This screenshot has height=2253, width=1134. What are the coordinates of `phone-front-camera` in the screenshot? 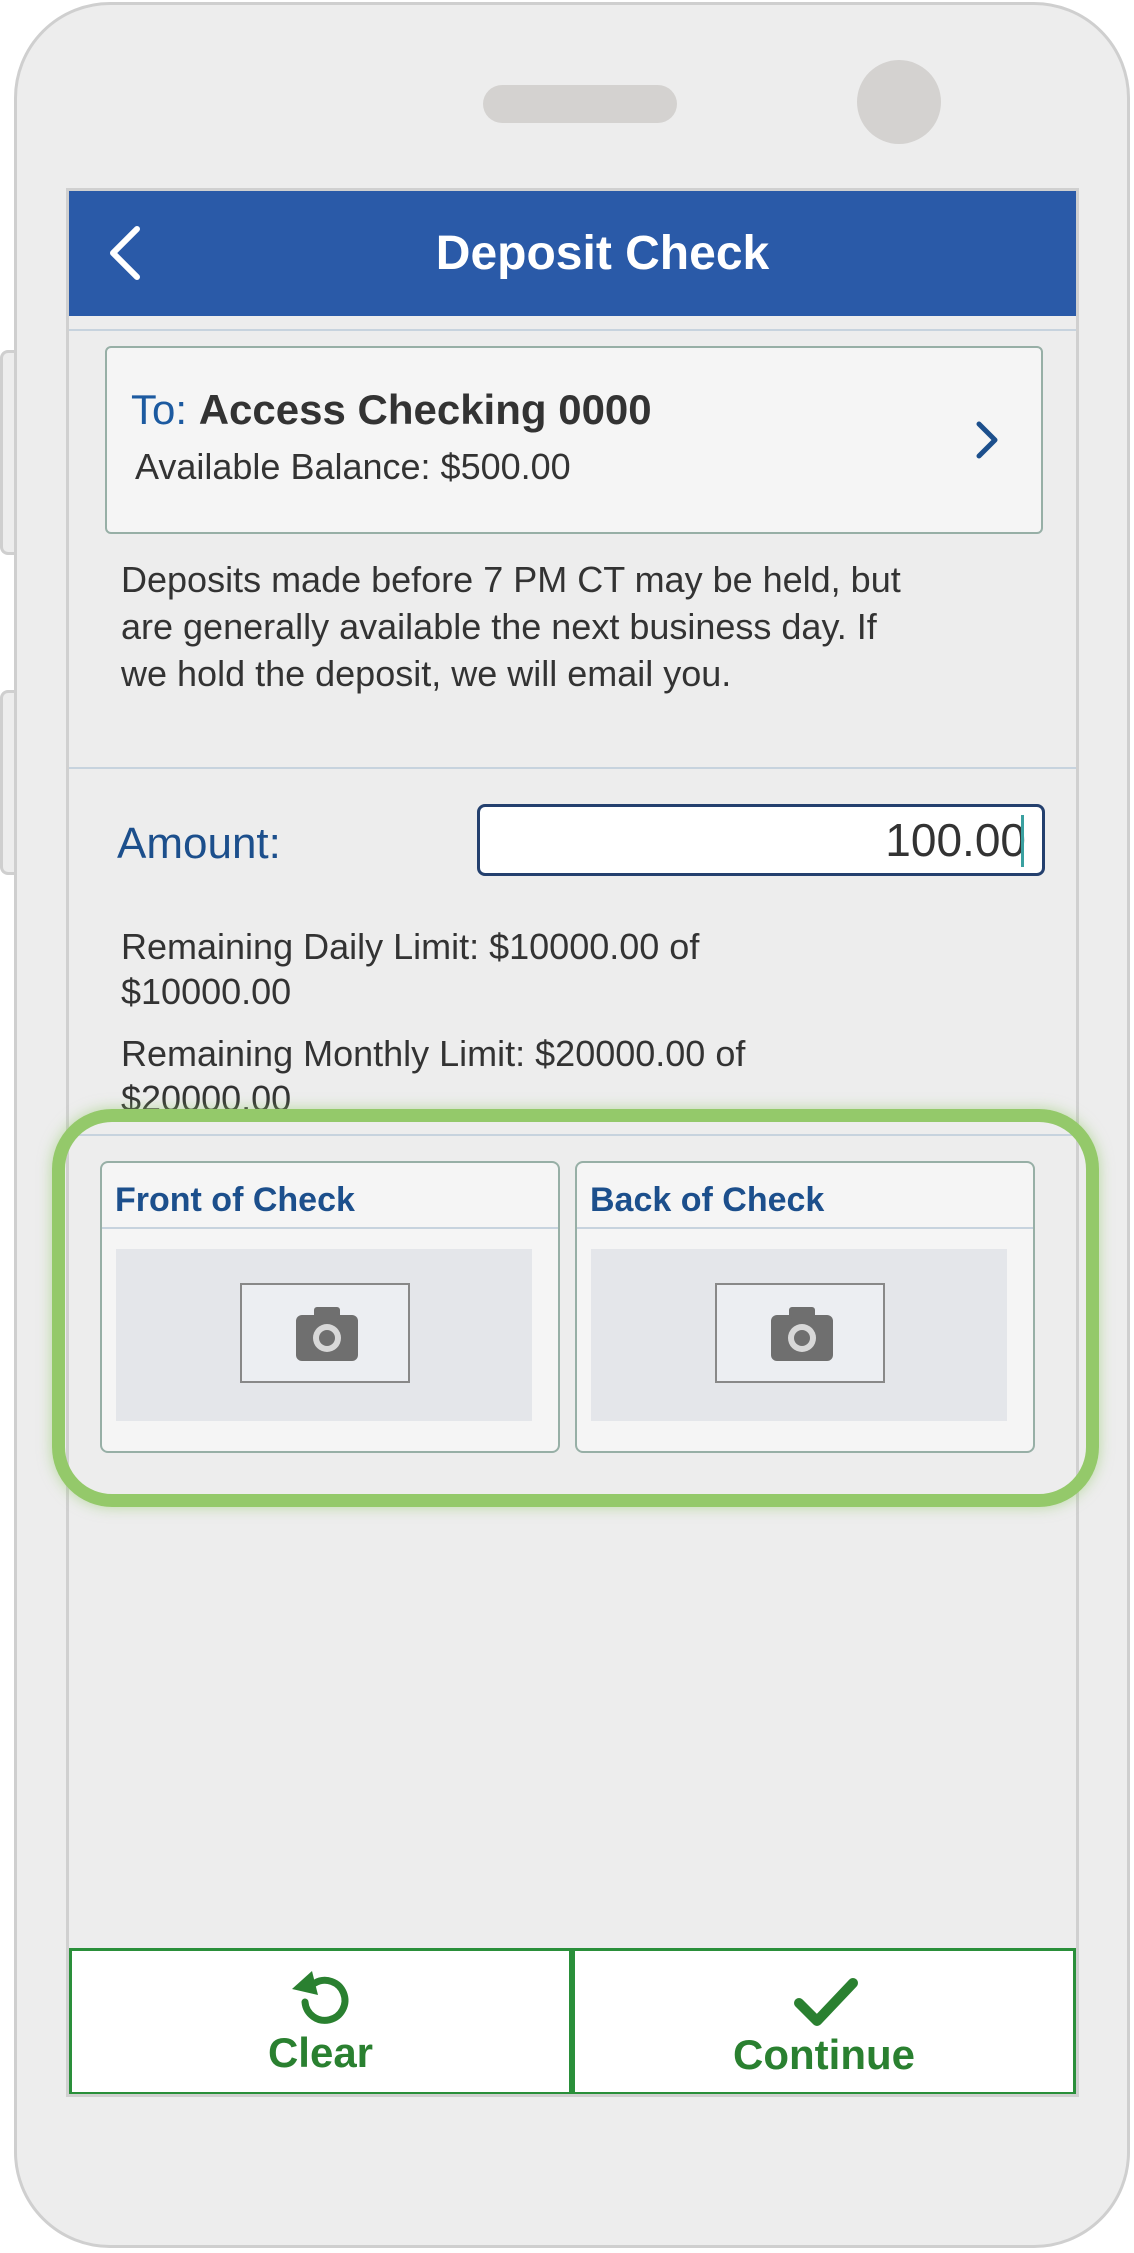 It's located at (899, 102).